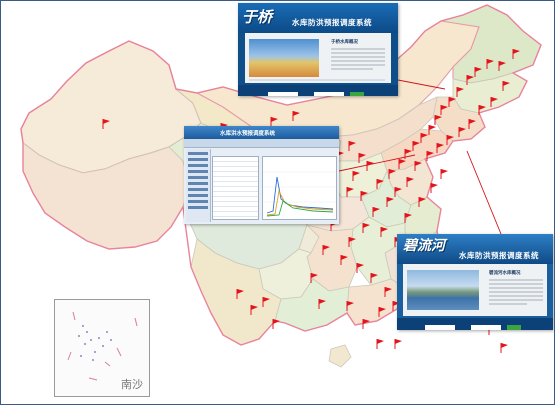 The height and width of the screenshot is (405, 555). Describe the element at coordinates (257, 17) in the screenshot. I see `reservoir-logo-text: 于桥` at that location.